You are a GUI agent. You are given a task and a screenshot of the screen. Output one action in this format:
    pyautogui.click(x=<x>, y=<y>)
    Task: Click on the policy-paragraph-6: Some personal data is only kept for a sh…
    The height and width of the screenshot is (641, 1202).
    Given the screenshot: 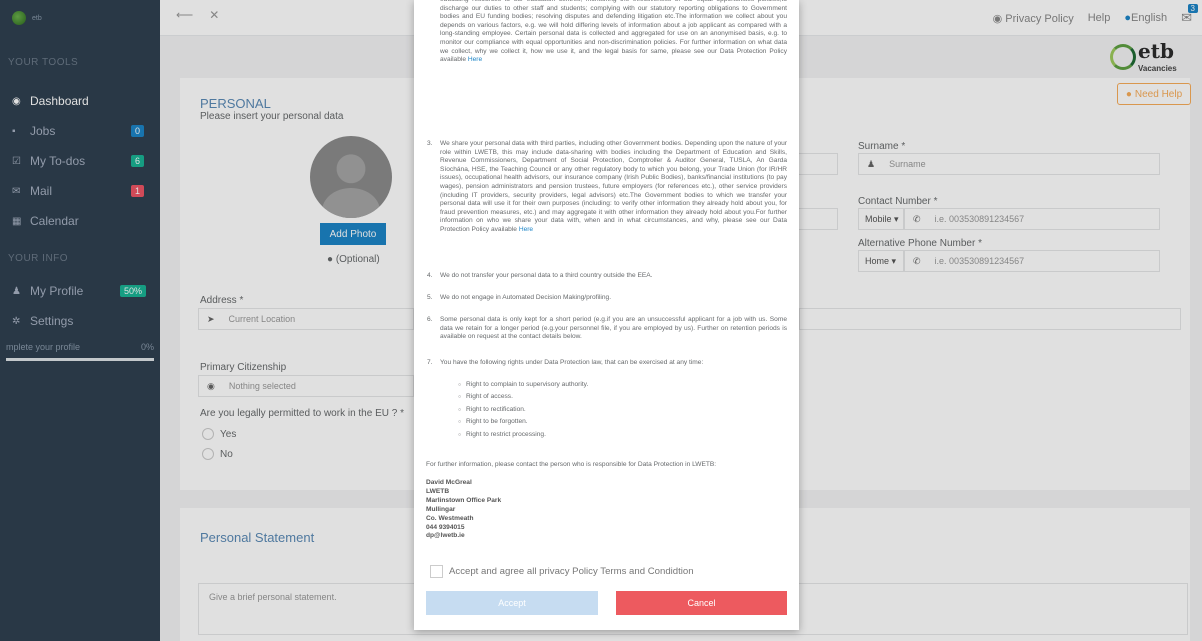 What is the action you would take?
    pyautogui.click(x=613, y=328)
    